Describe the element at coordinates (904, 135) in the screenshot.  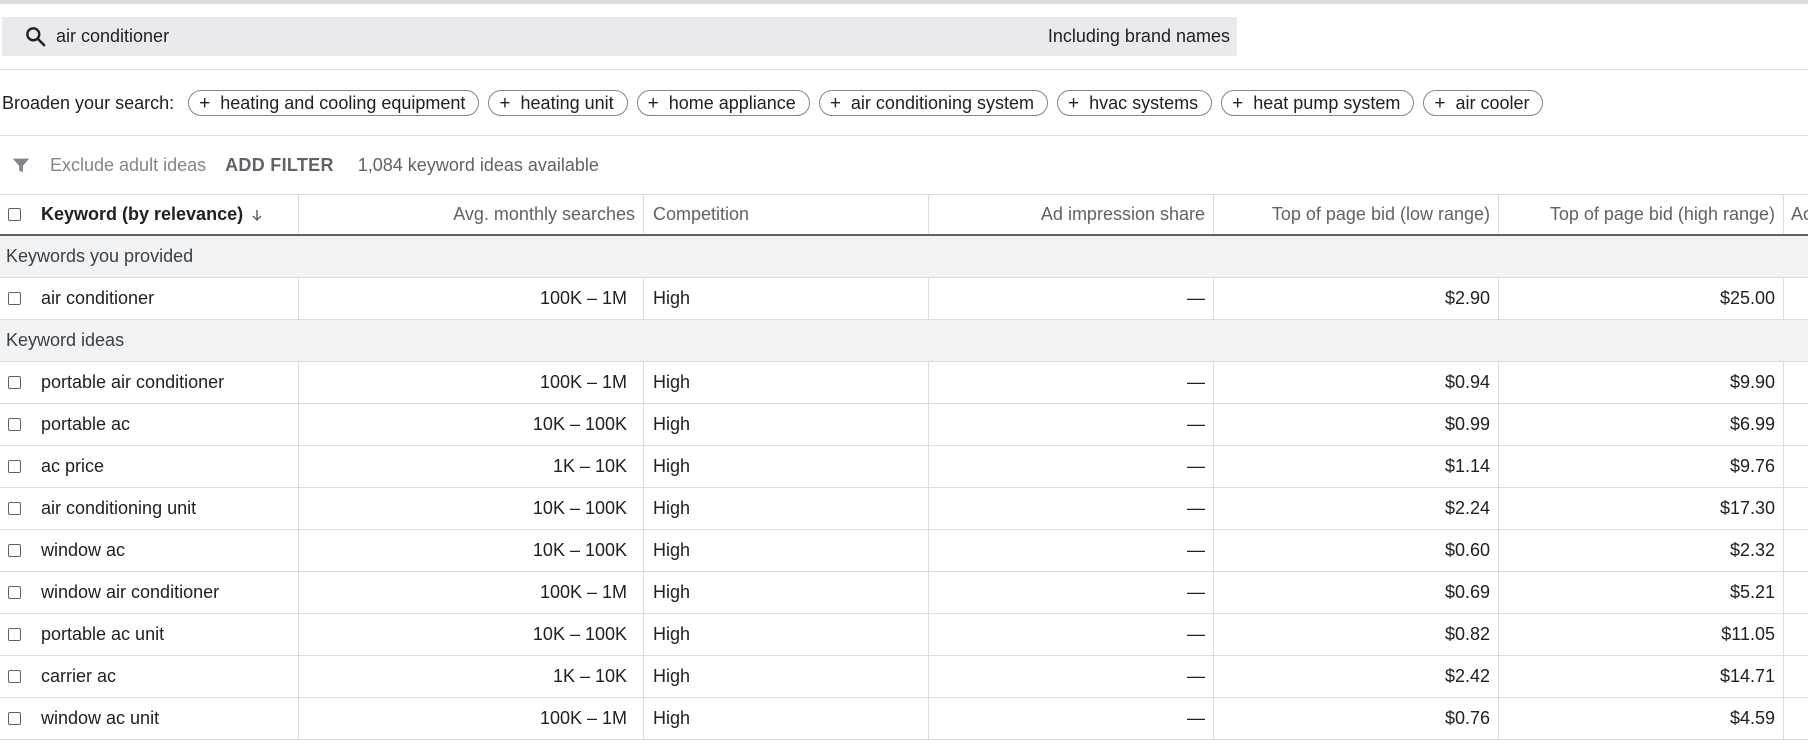
I see `divider` at that location.